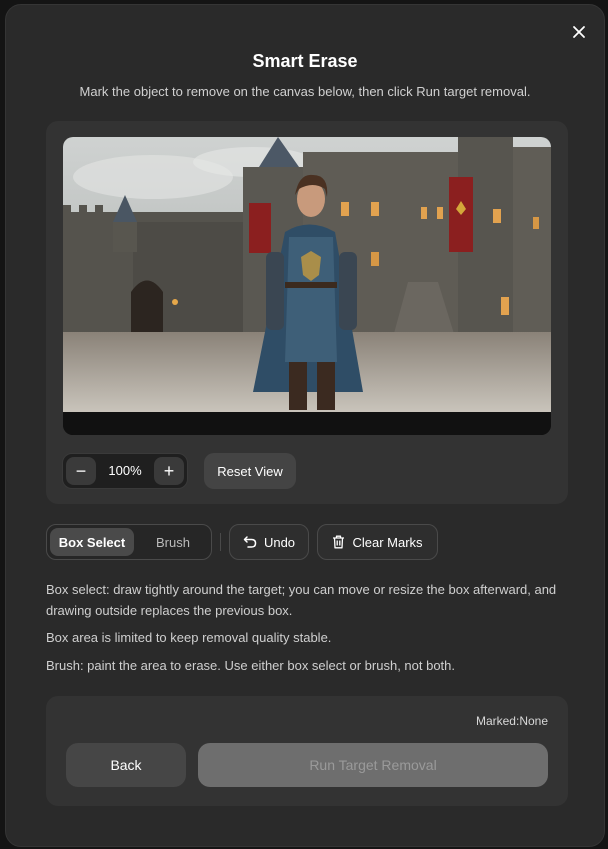 The width and height of the screenshot is (608, 849). What do you see at coordinates (169, 471) in the screenshot?
I see `zoom-in-button: +` at bounding box center [169, 471].